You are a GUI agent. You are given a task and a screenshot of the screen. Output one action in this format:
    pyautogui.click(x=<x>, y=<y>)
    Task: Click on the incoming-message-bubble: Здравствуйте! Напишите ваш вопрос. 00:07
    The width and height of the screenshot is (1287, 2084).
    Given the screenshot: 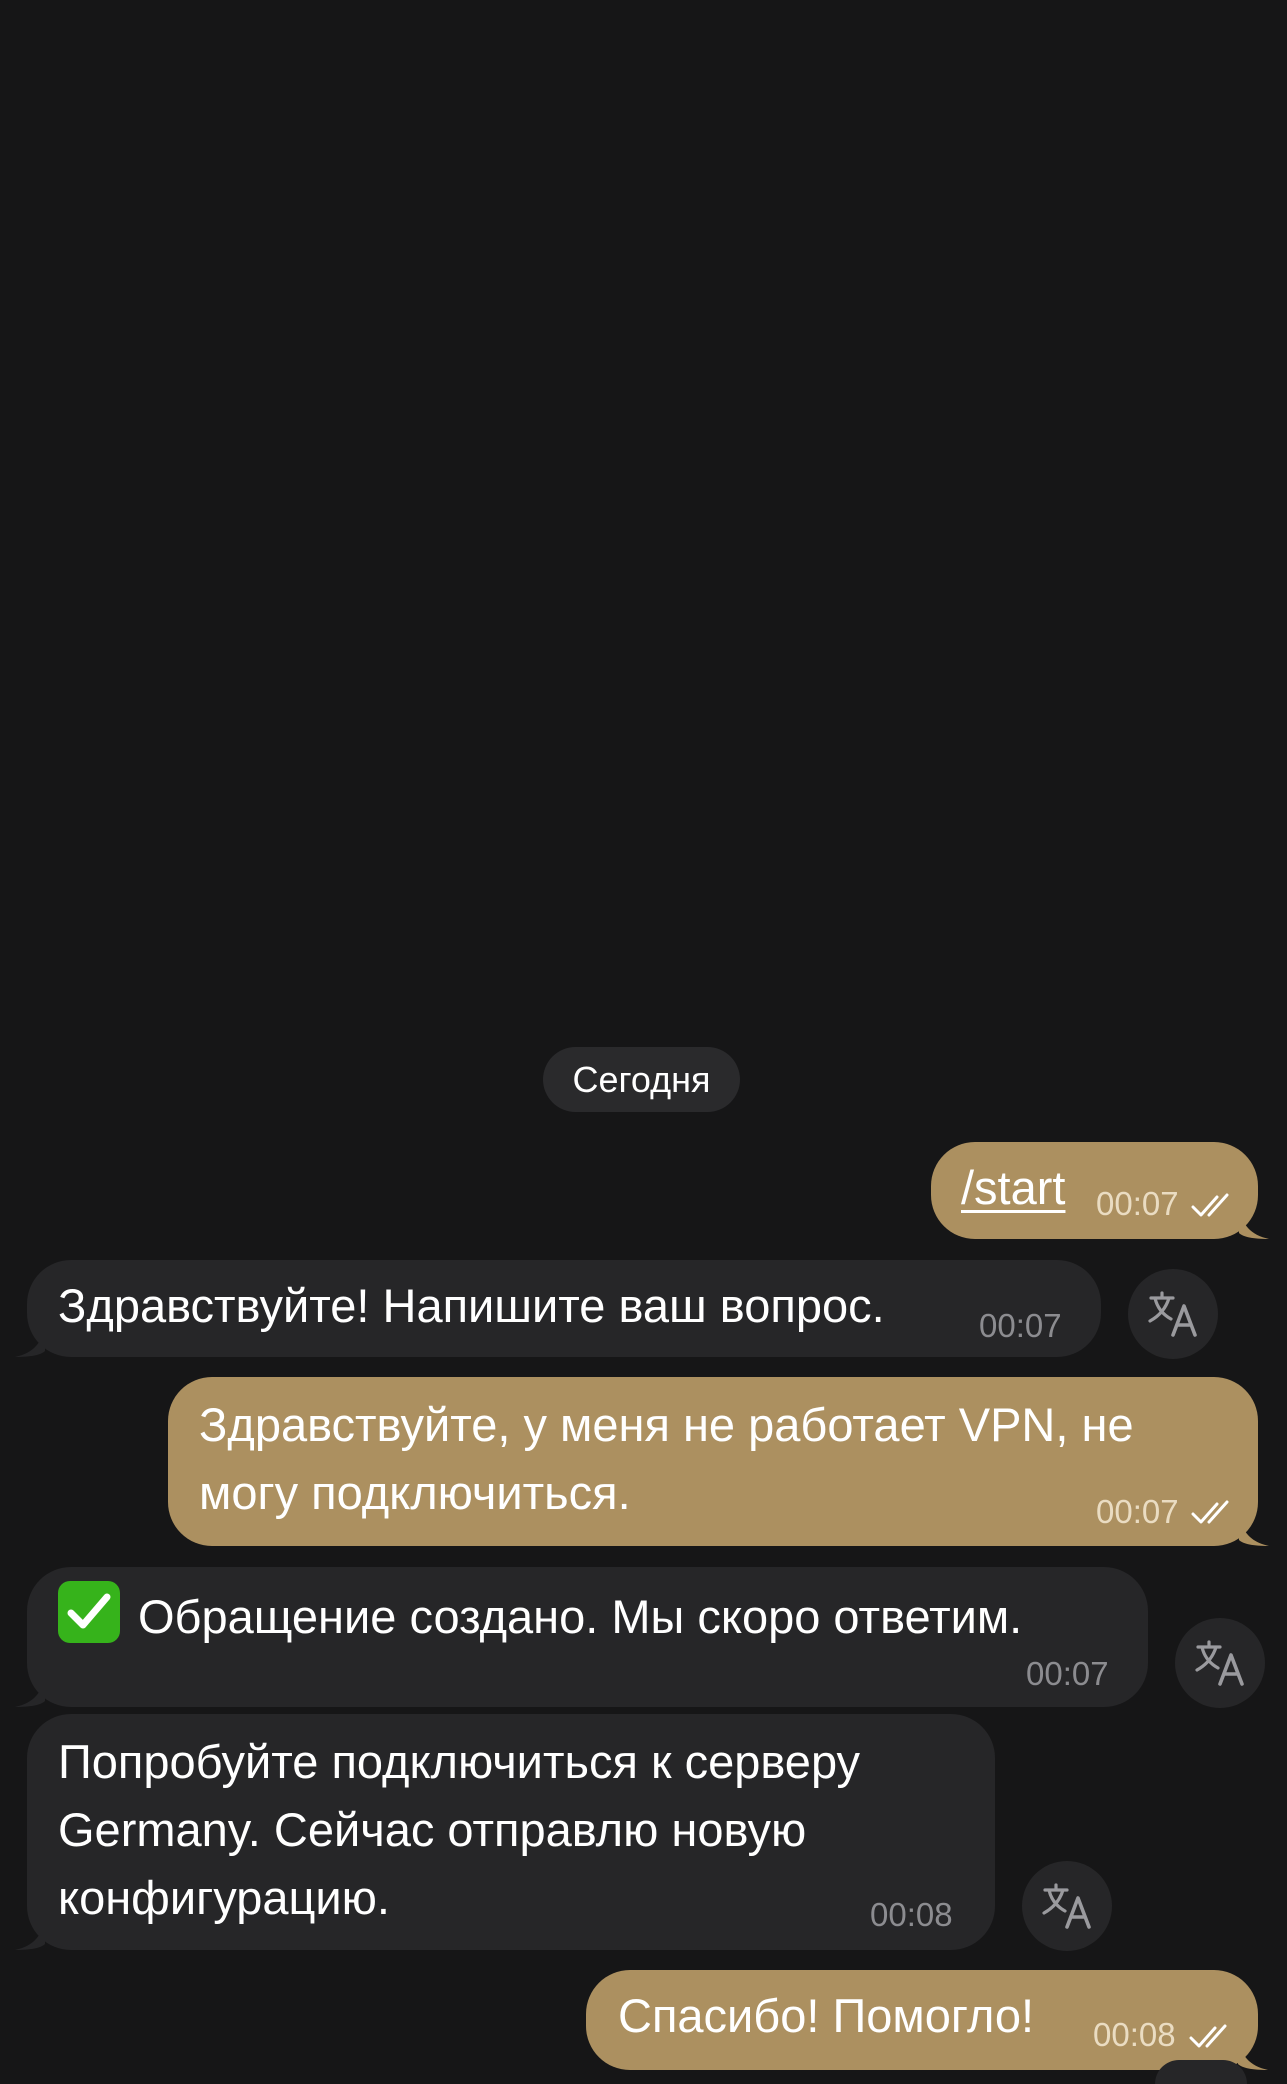 What is the action you would take?
    pyautogui.click(x=558, y=1308)
    